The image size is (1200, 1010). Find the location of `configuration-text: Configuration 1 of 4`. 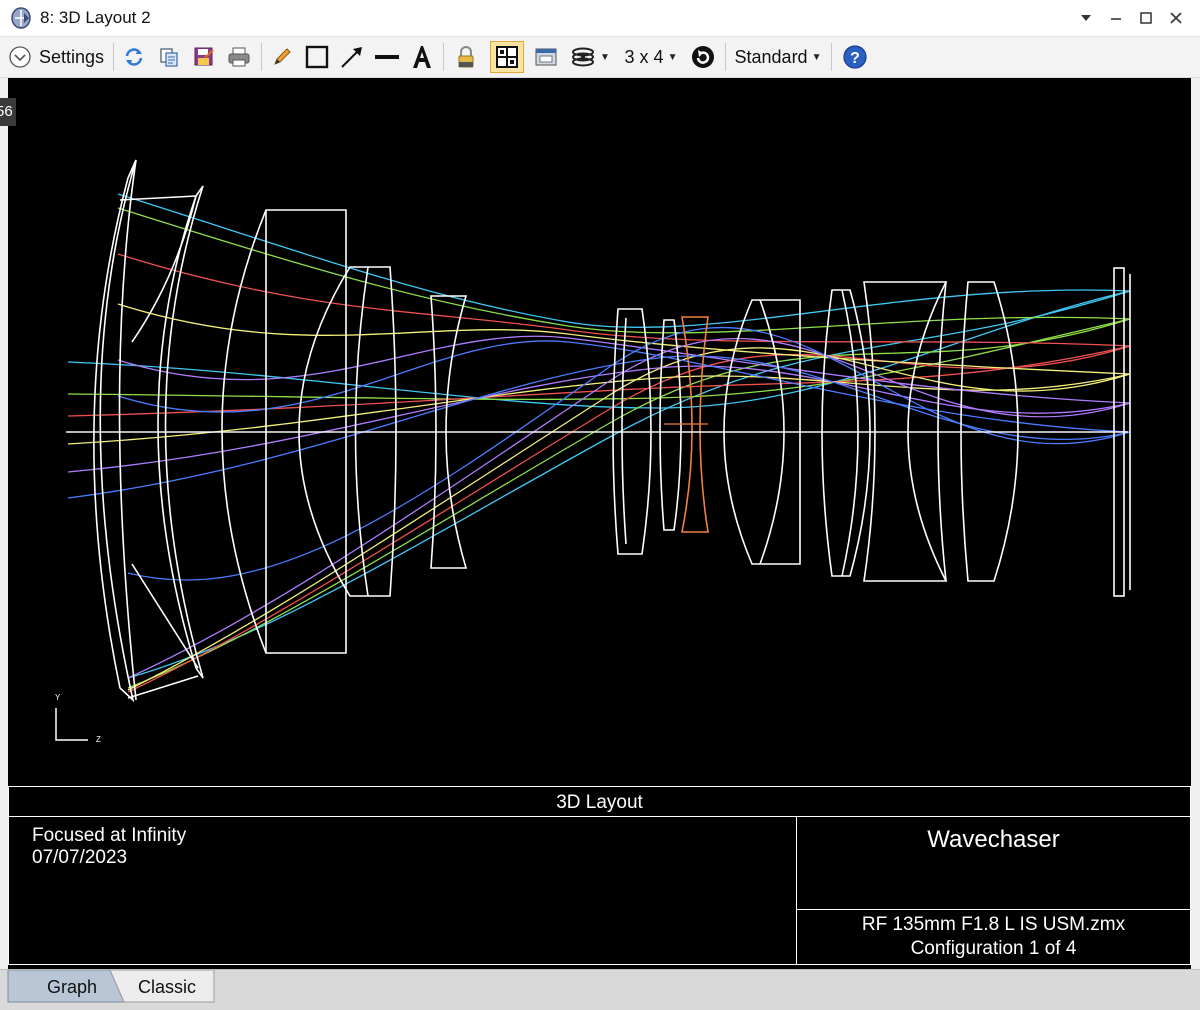

configuration-text: Configuration 1 of 4 is located at coordinates (993, 948).